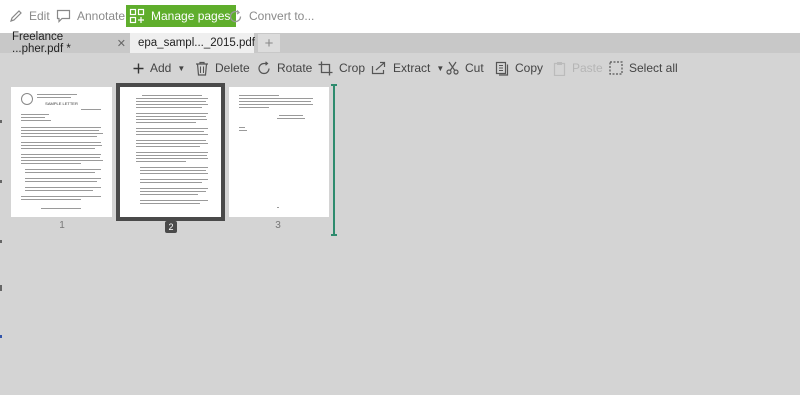  What do you see at coordinates (101, 16) in the screenshot?
I see `annotate-mode-label: Annotate` at bounding box center [101, 16].